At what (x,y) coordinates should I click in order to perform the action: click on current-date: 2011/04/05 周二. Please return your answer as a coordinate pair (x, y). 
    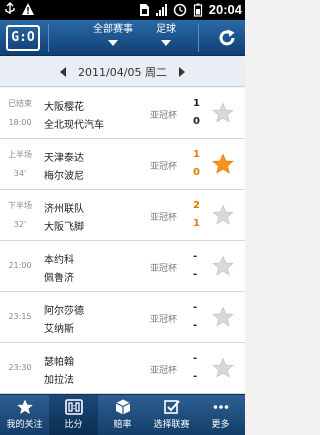
    Looking at the image, I should click on (122, 72).